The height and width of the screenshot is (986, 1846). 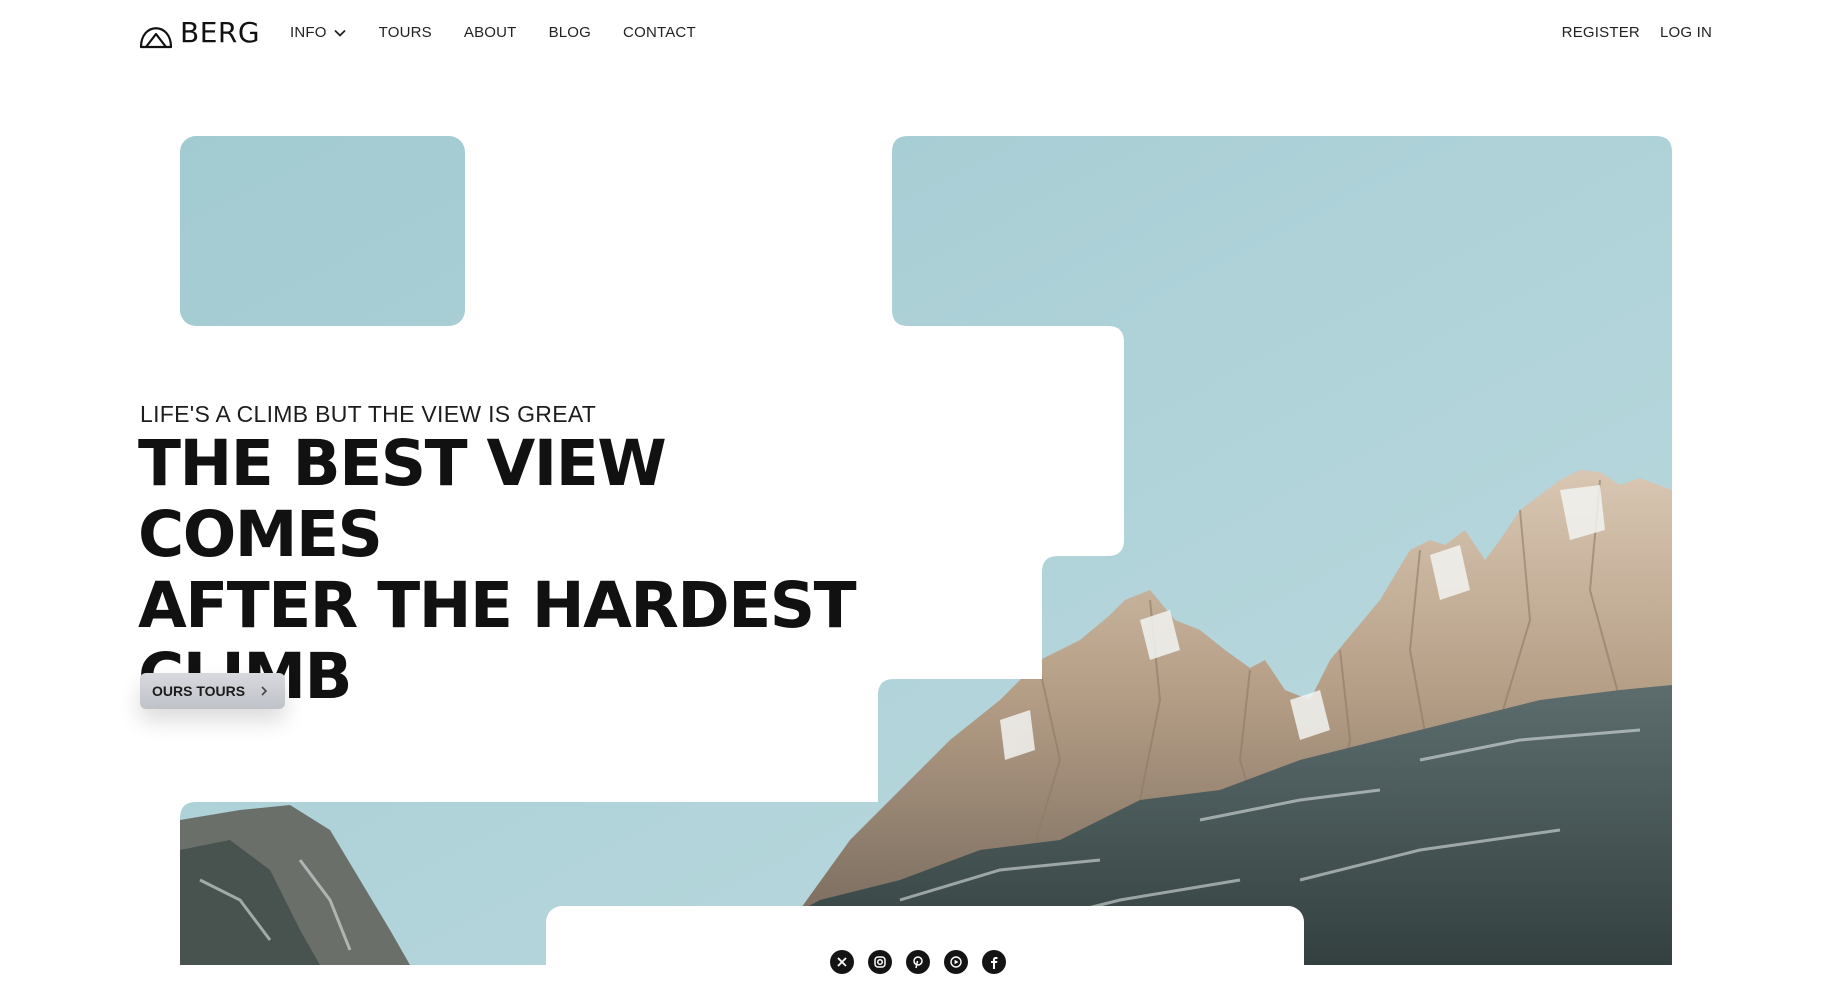 I want to click on our-tours-button: OURS TOURS, so click(x=213, y=691).